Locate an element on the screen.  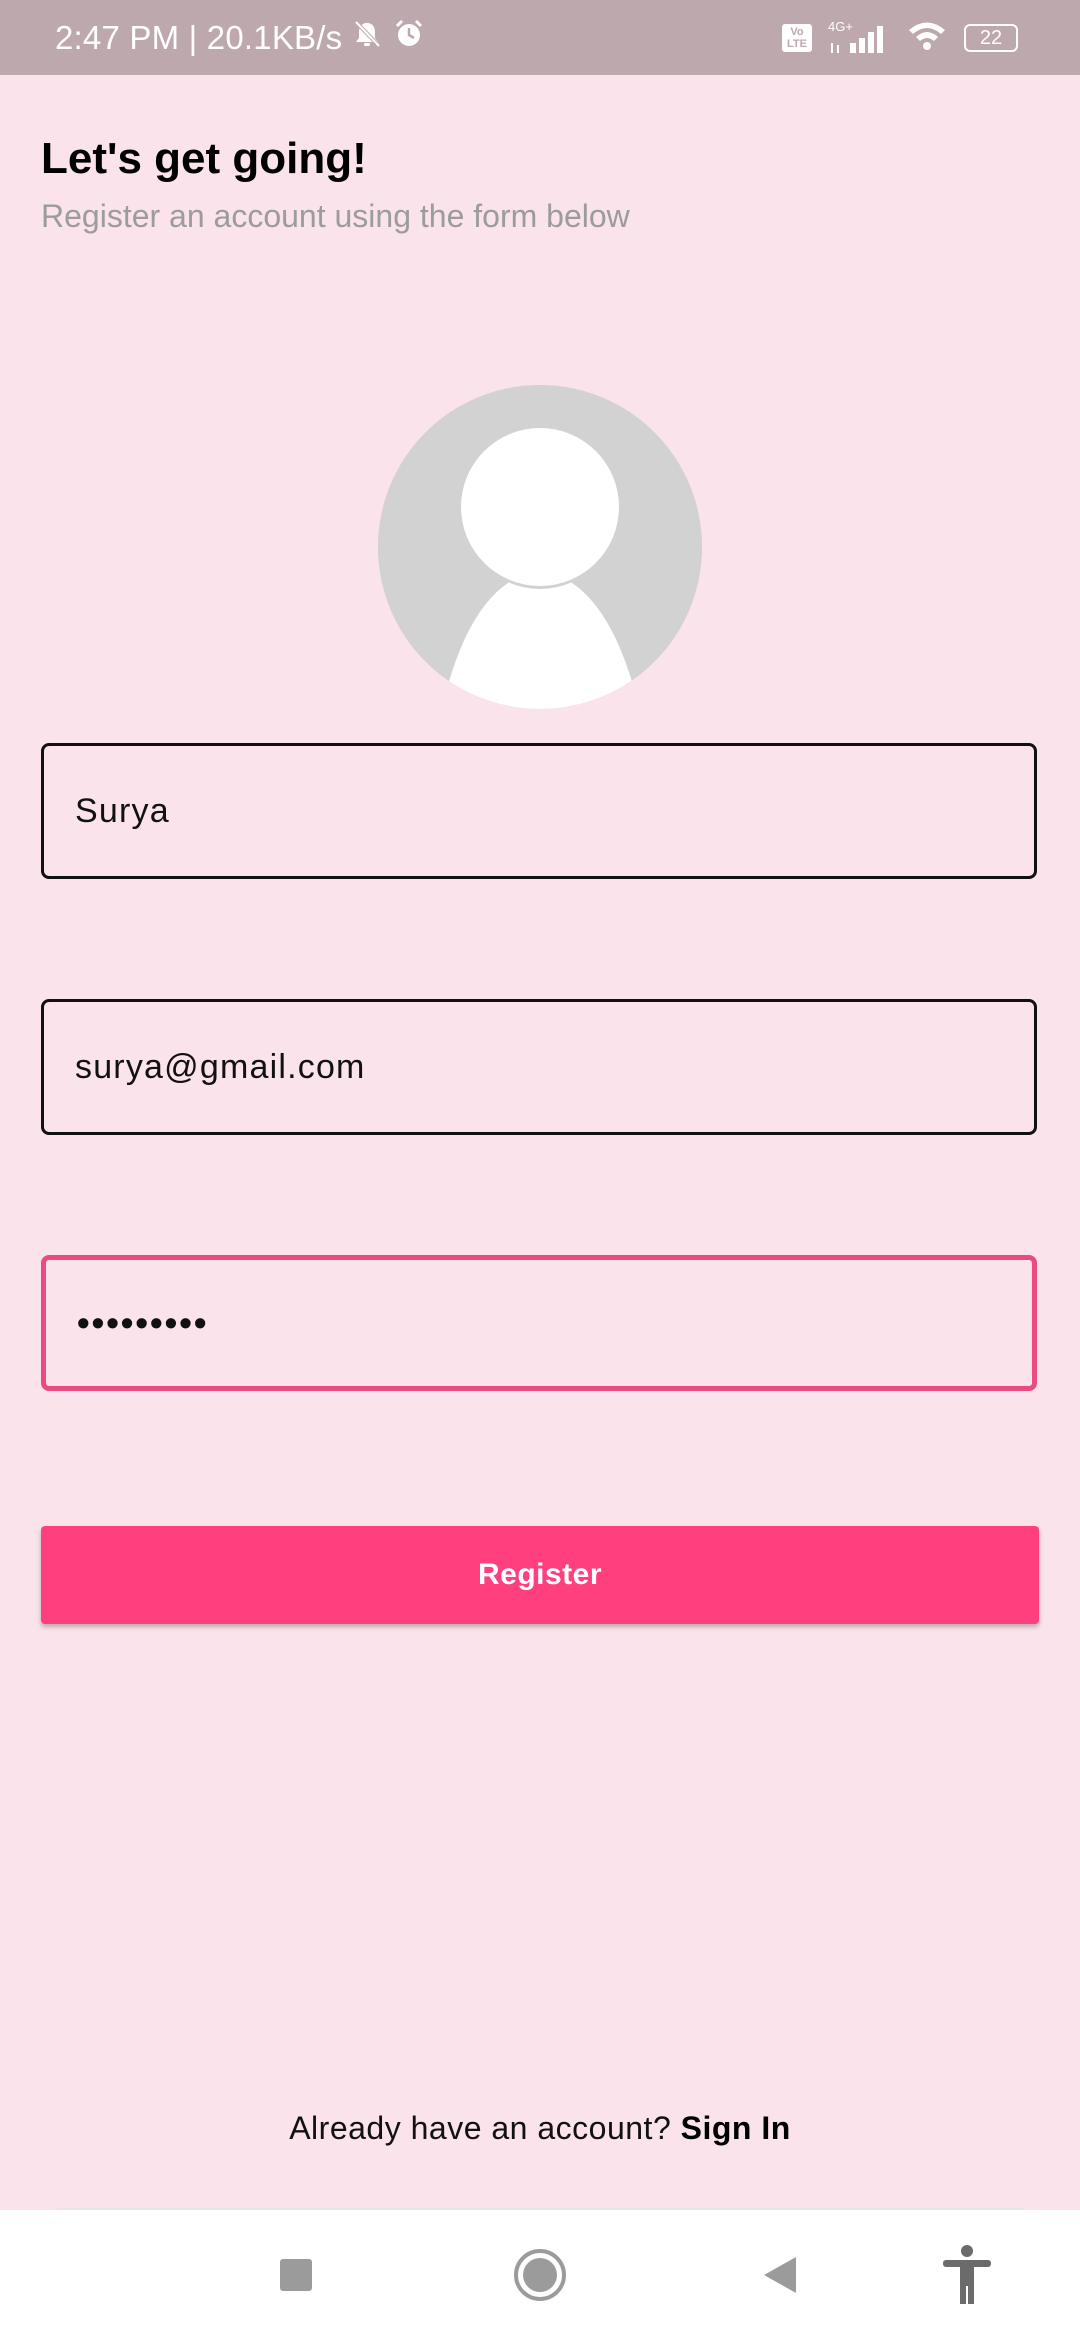
wifi-icon is located at coordinates (927, 37).